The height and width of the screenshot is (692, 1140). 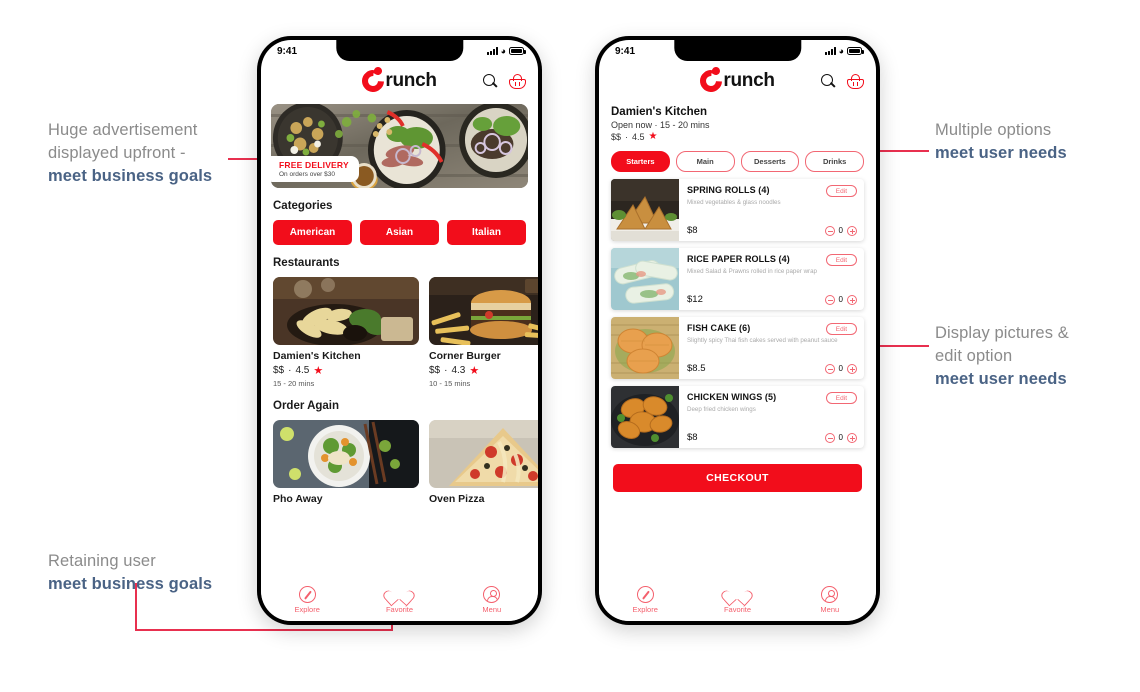 I want to click on annotation-line: Multiple options, so click(x=993, y=130).